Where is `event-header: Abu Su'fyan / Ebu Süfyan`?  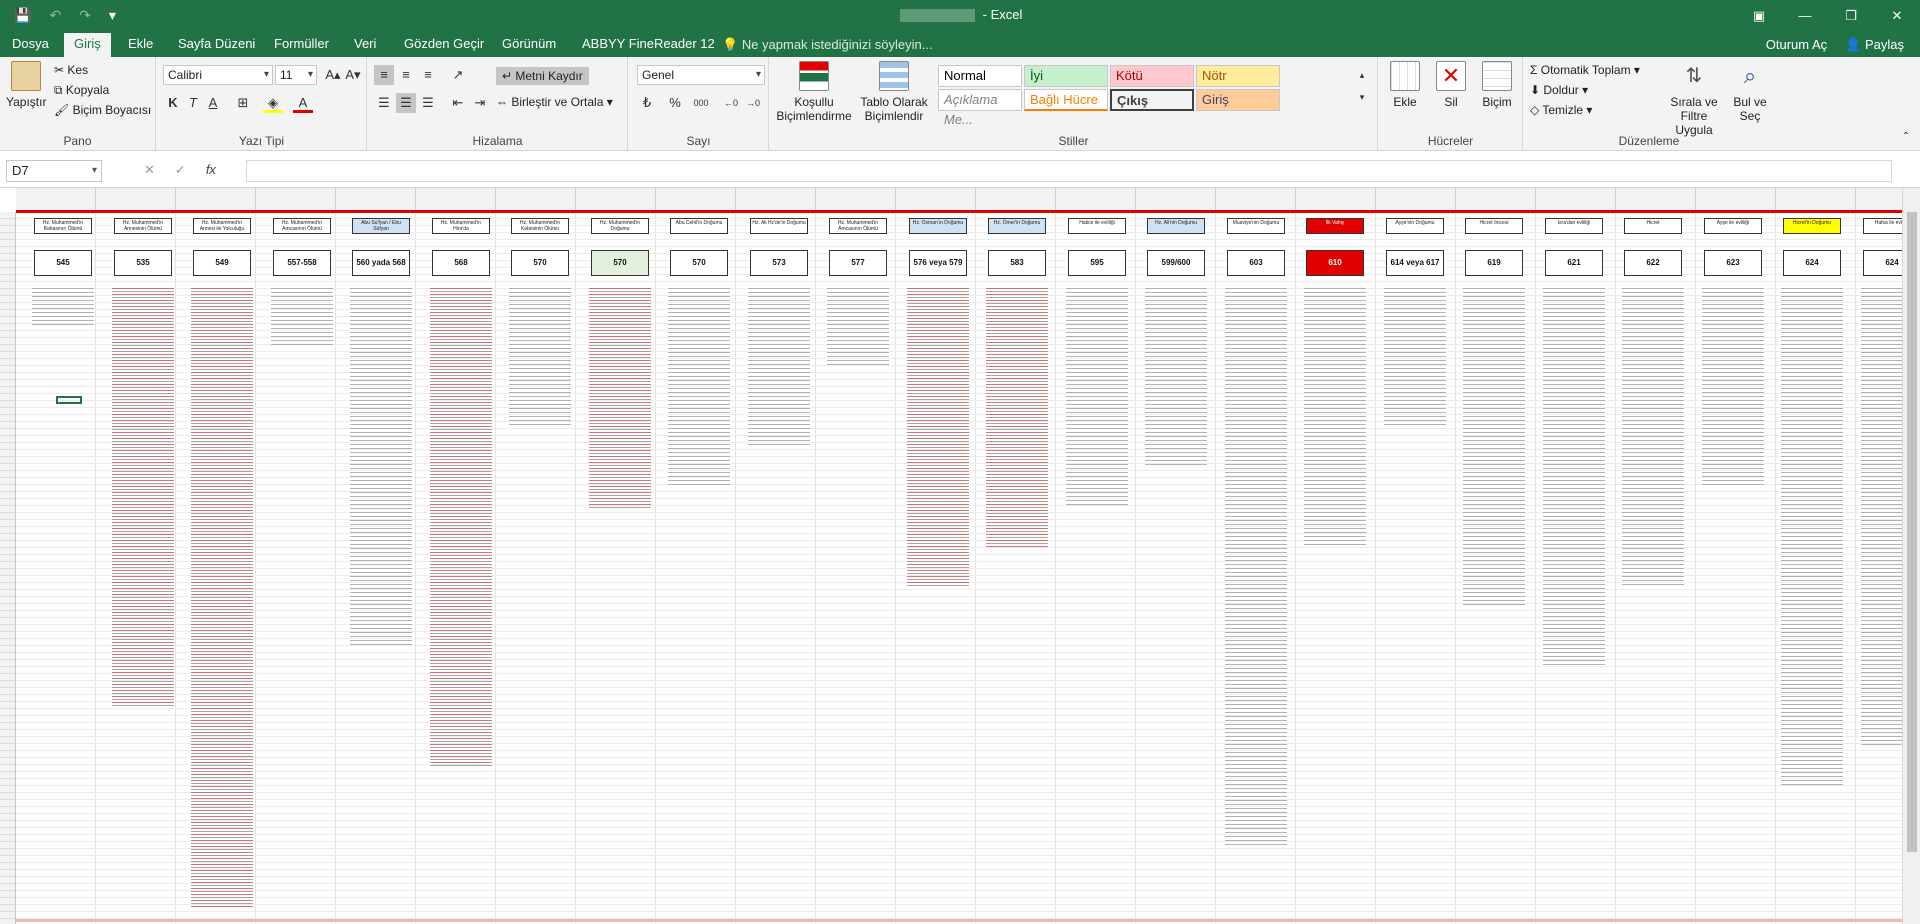 event-header: Abu Su'fyan / Ebu Süfyan is located at coordinates (381, 226).